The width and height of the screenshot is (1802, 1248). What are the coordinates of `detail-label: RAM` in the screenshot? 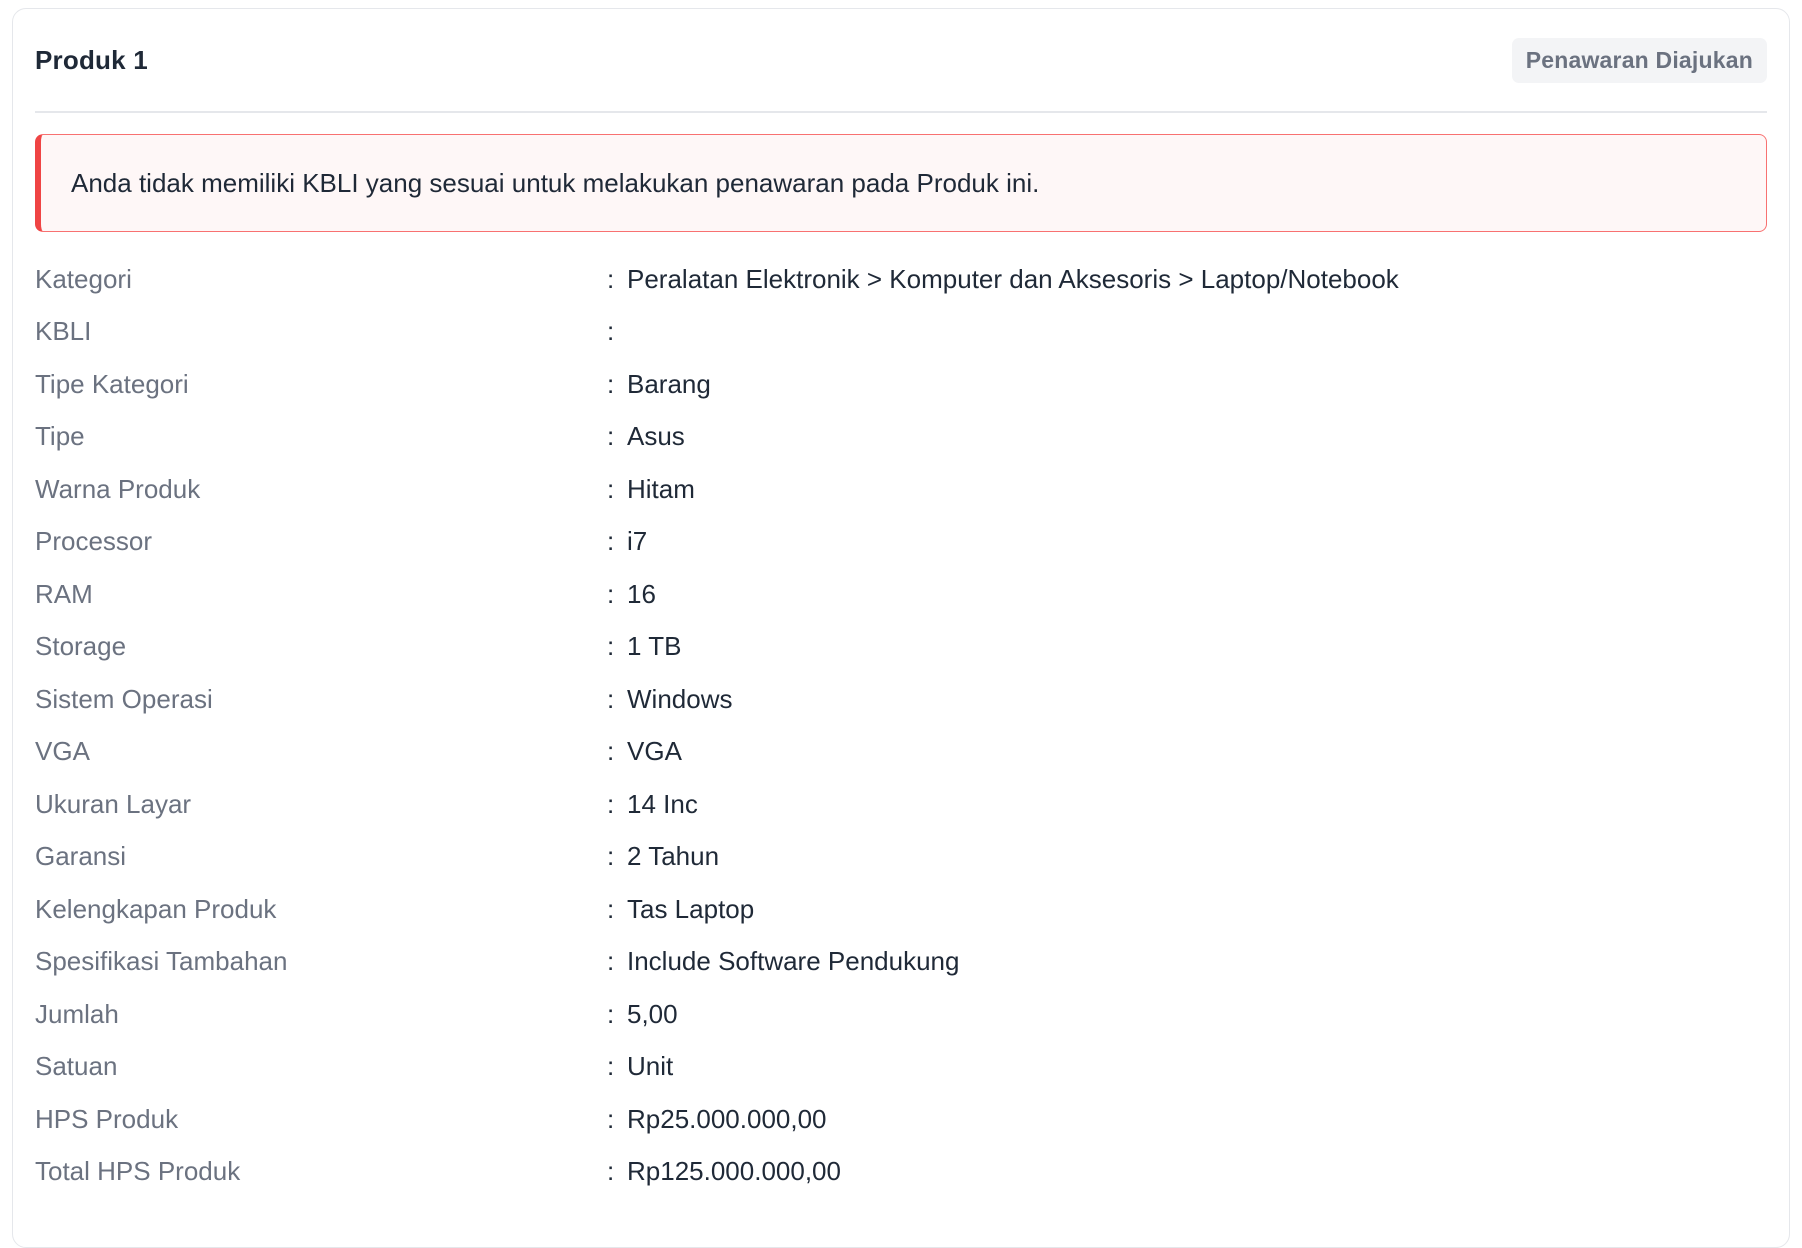 It's located at (64, 593).